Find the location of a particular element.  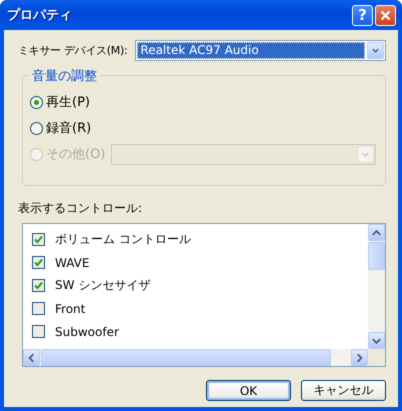

control-label: Front is located at coordinates (70, 309).